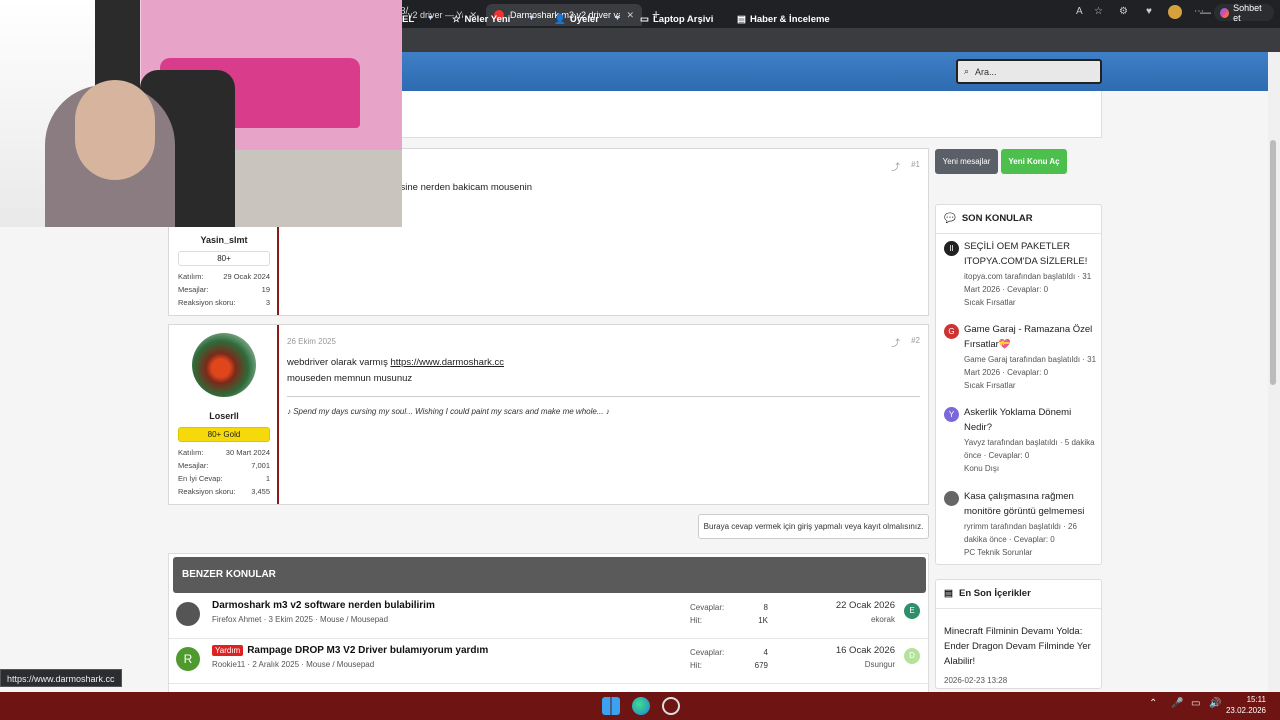 This screenshot has width=1280, height=720. Describe the element at coordinates (1031, 420) in the screenshot. I see `recent-thread-title: Askerlik Yoklama Dönemi Nedir?` at that location.